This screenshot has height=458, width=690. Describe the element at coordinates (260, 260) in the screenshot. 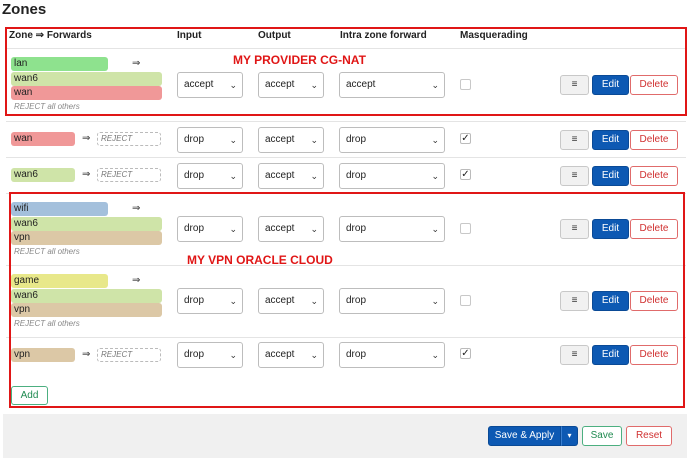

I see `annotation-label-vpn: MY VPN ORACLE CLOUD` at that location.